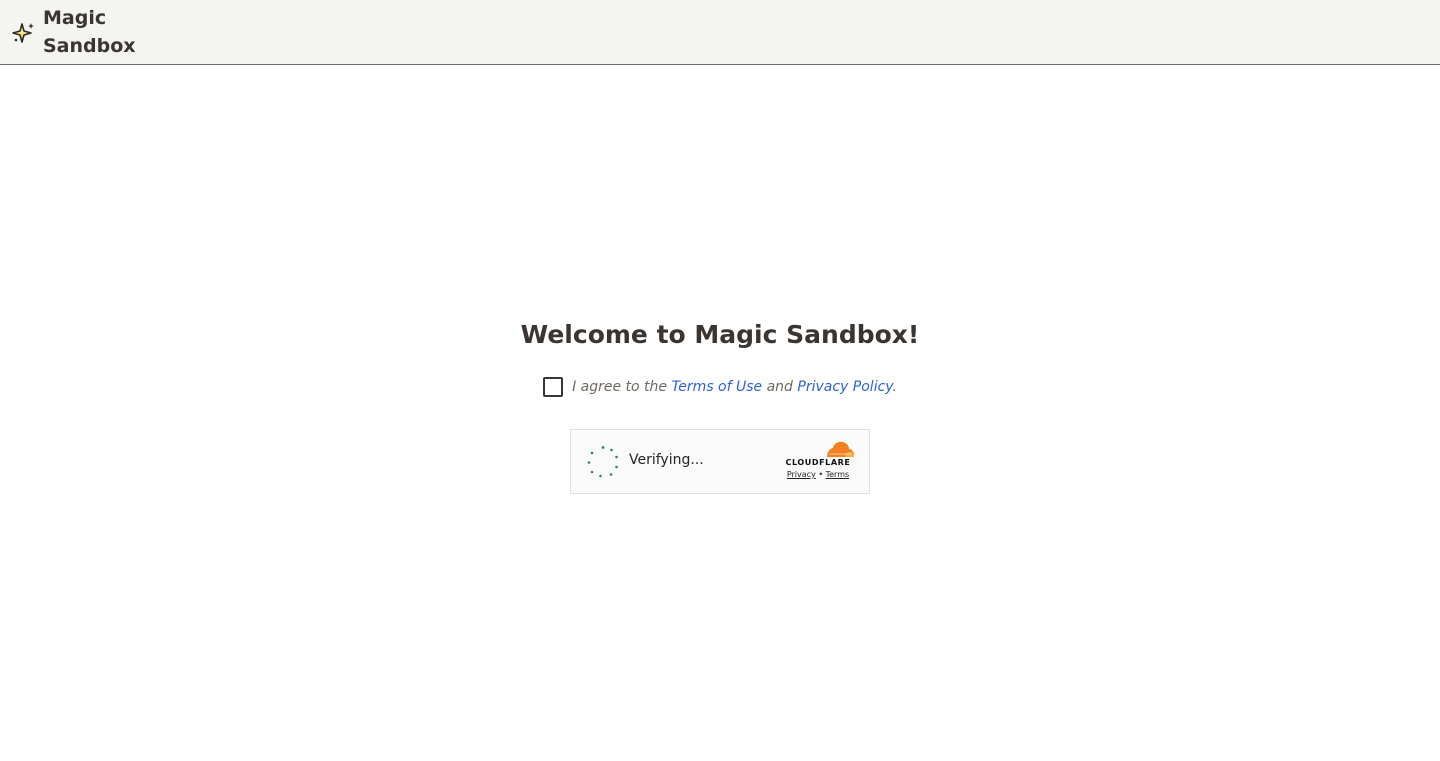 The image size is (1440, 761). Describe the element at coordinates (801, 474) in the screenshot. I see `captcha-privacy-link: Privacy` at that location.